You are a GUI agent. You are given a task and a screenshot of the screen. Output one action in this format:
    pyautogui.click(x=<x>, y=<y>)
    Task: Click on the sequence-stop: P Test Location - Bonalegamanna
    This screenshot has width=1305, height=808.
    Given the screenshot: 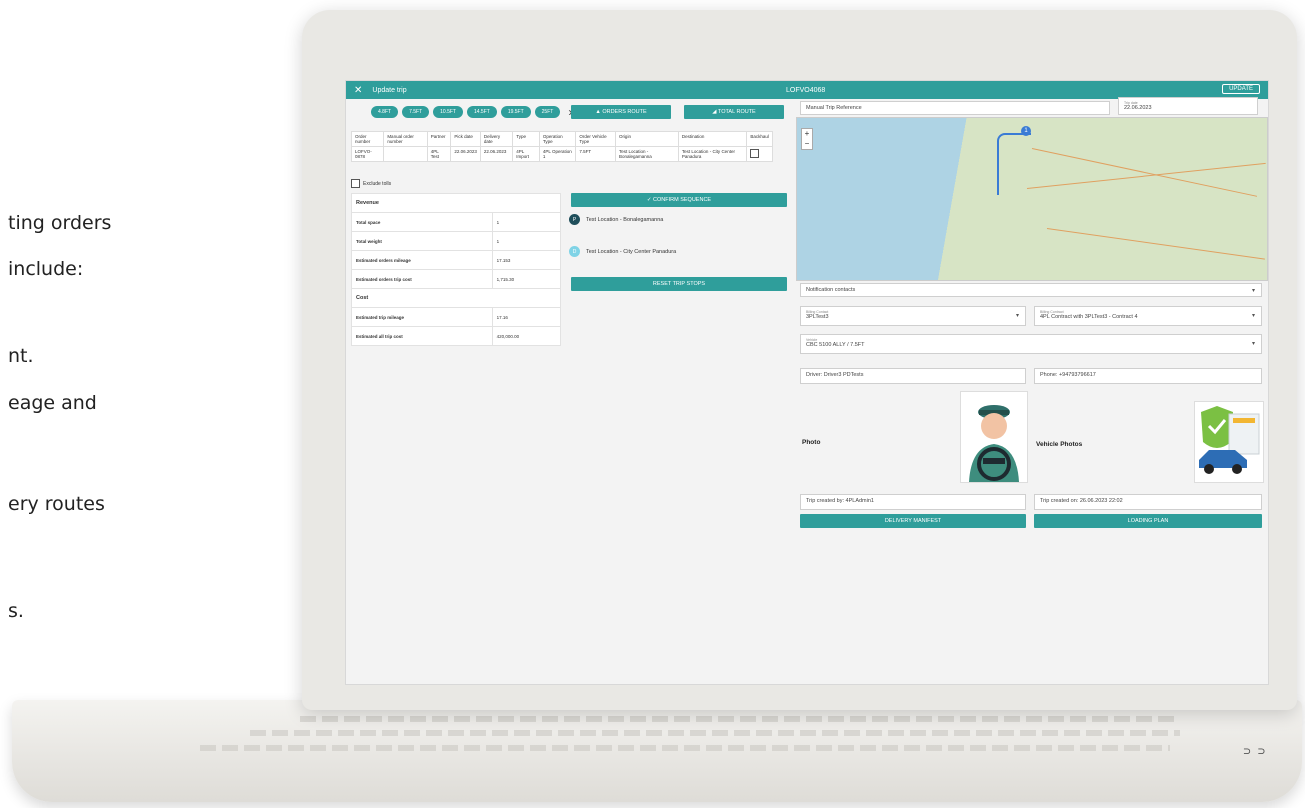 What is the action you would take?
    pyautogui.click(x=616, y=219)
    